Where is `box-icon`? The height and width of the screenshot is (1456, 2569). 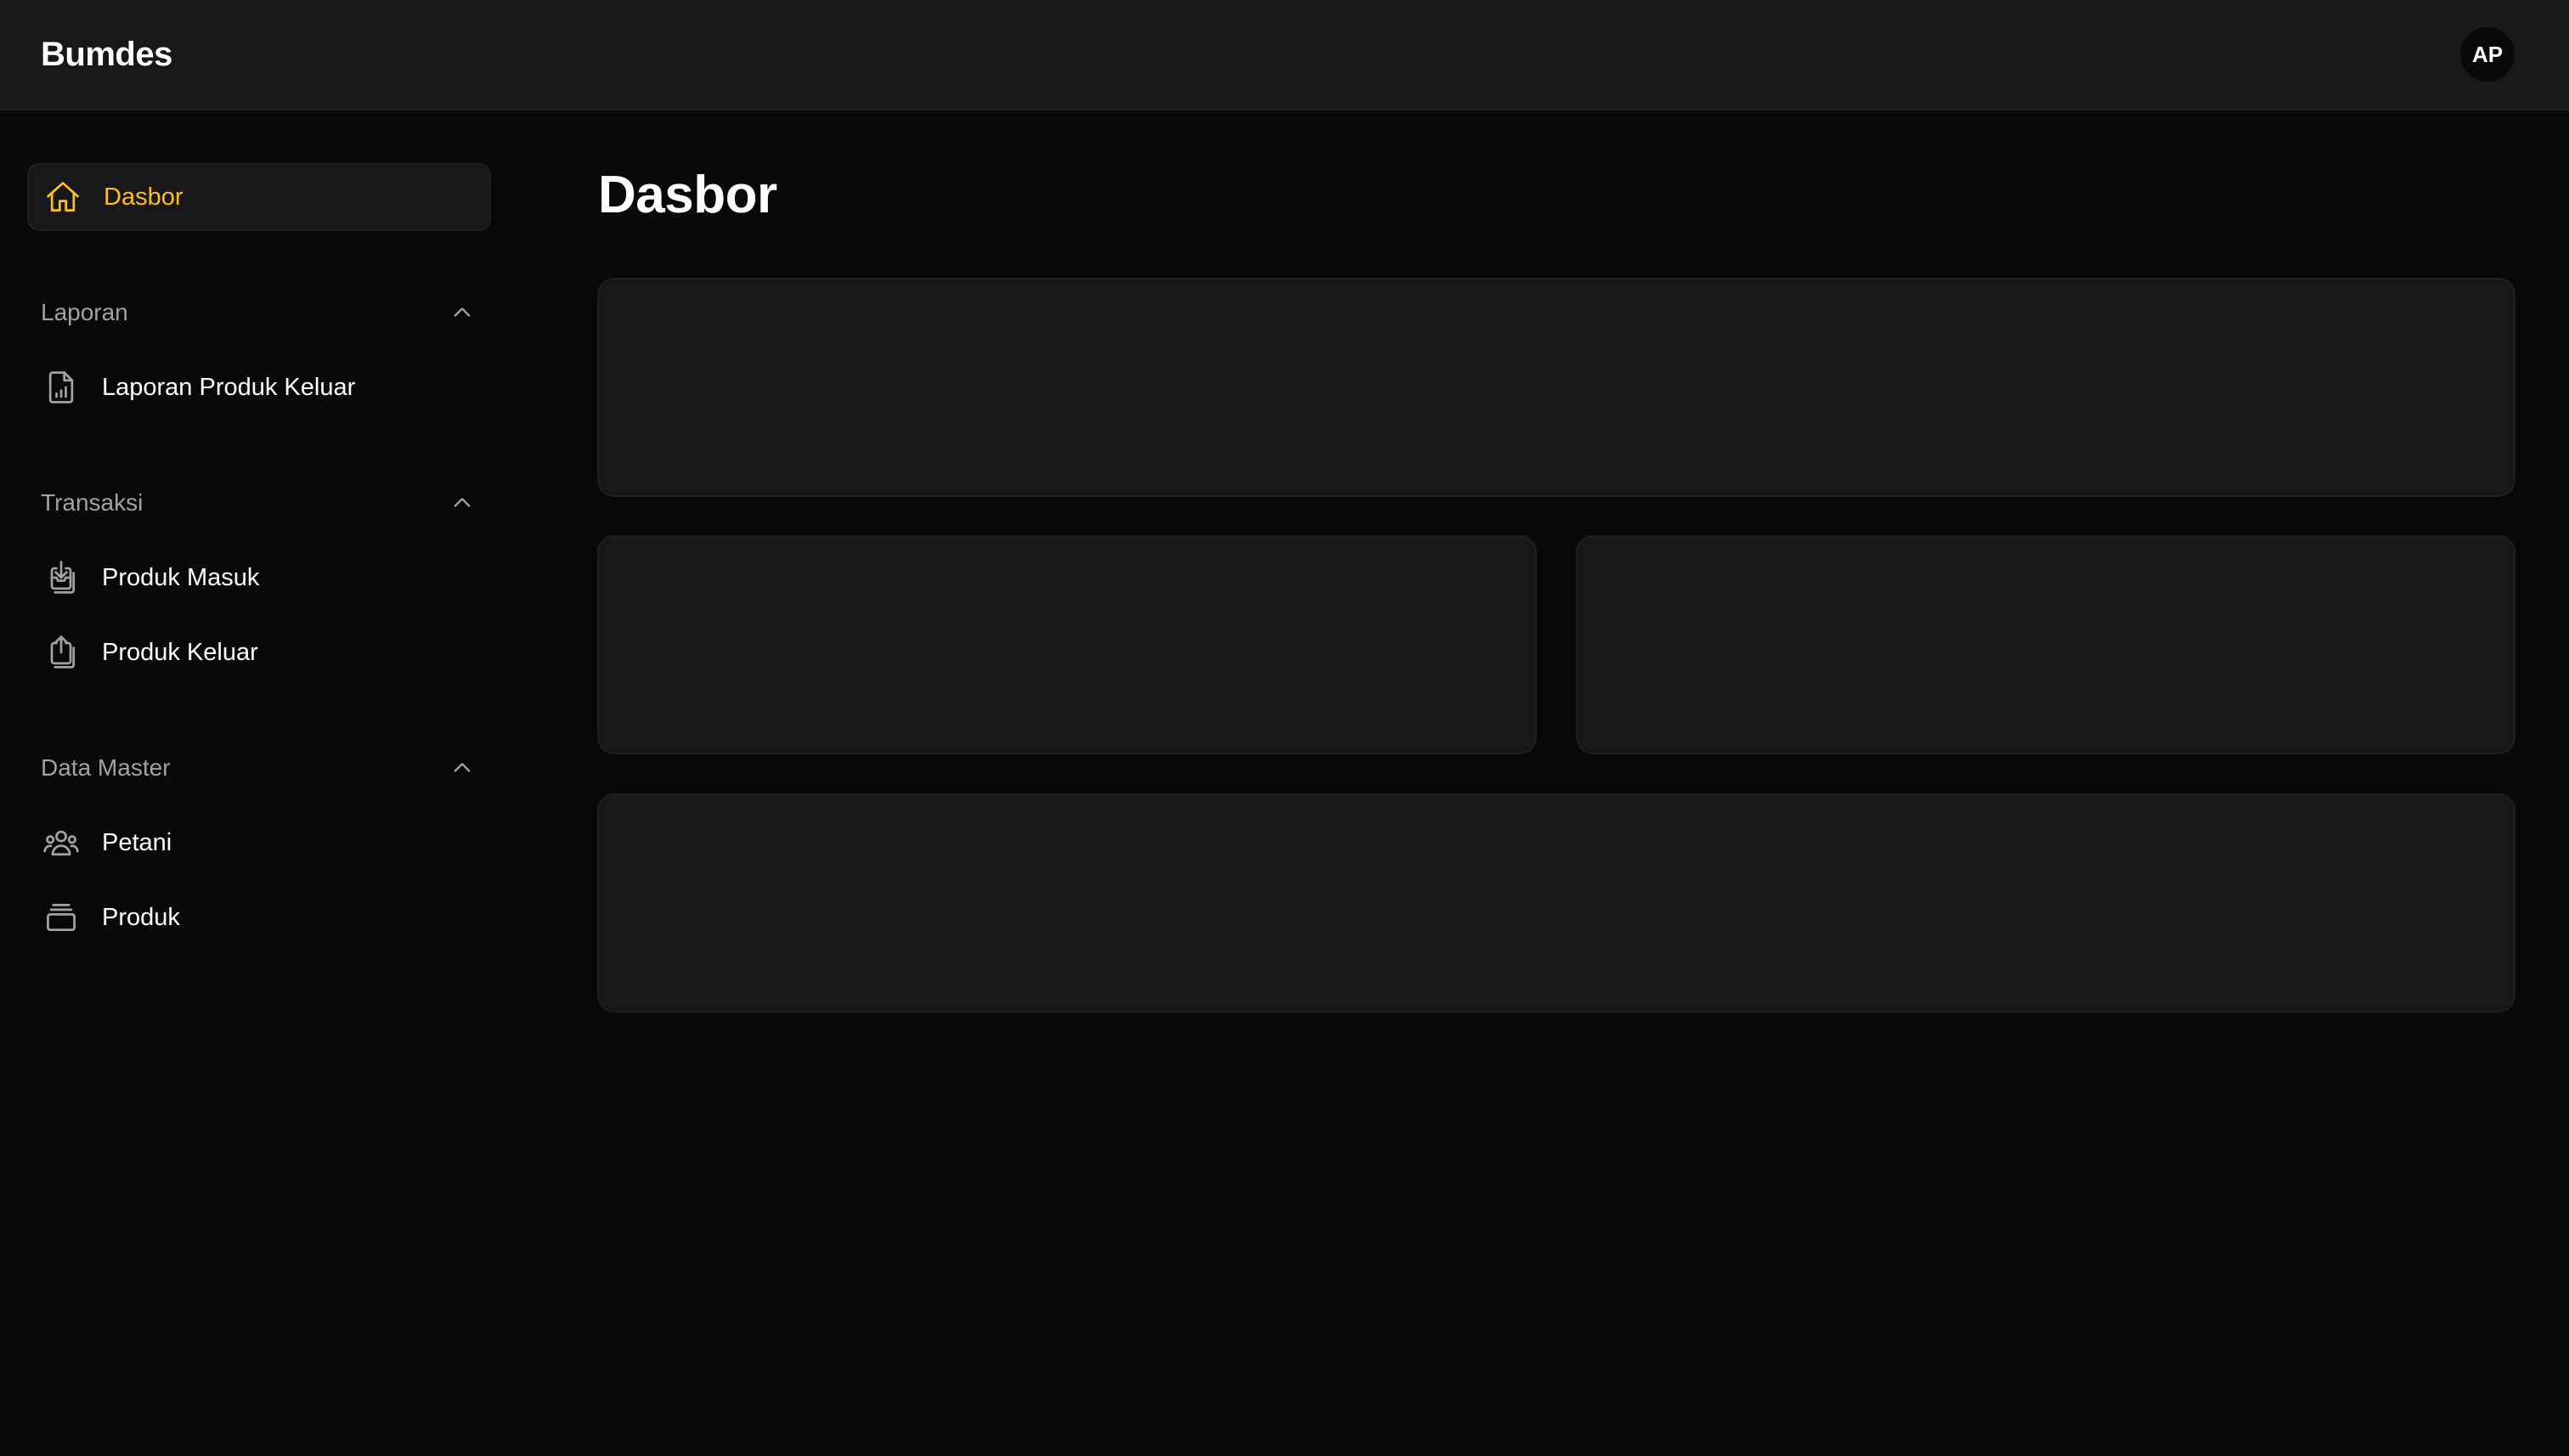 box-icon is located at coordinates (61, 917).